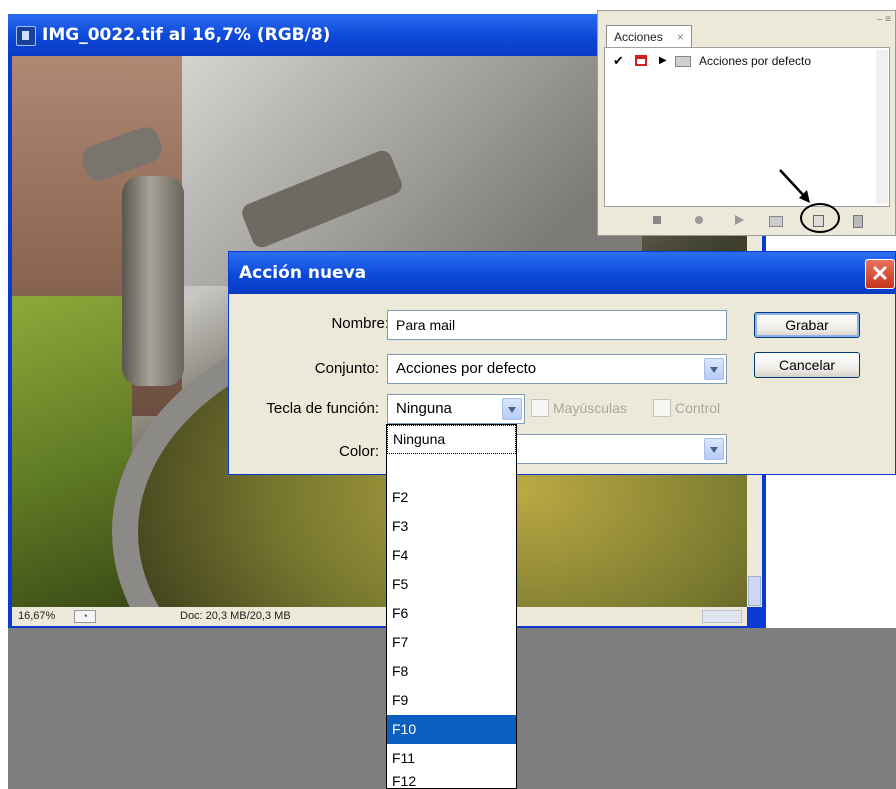 This screenshot has width=896, height=789. I want to click on doc-size-info: Doc: 20,3 MB/20,3 MB, so click(235, 616).